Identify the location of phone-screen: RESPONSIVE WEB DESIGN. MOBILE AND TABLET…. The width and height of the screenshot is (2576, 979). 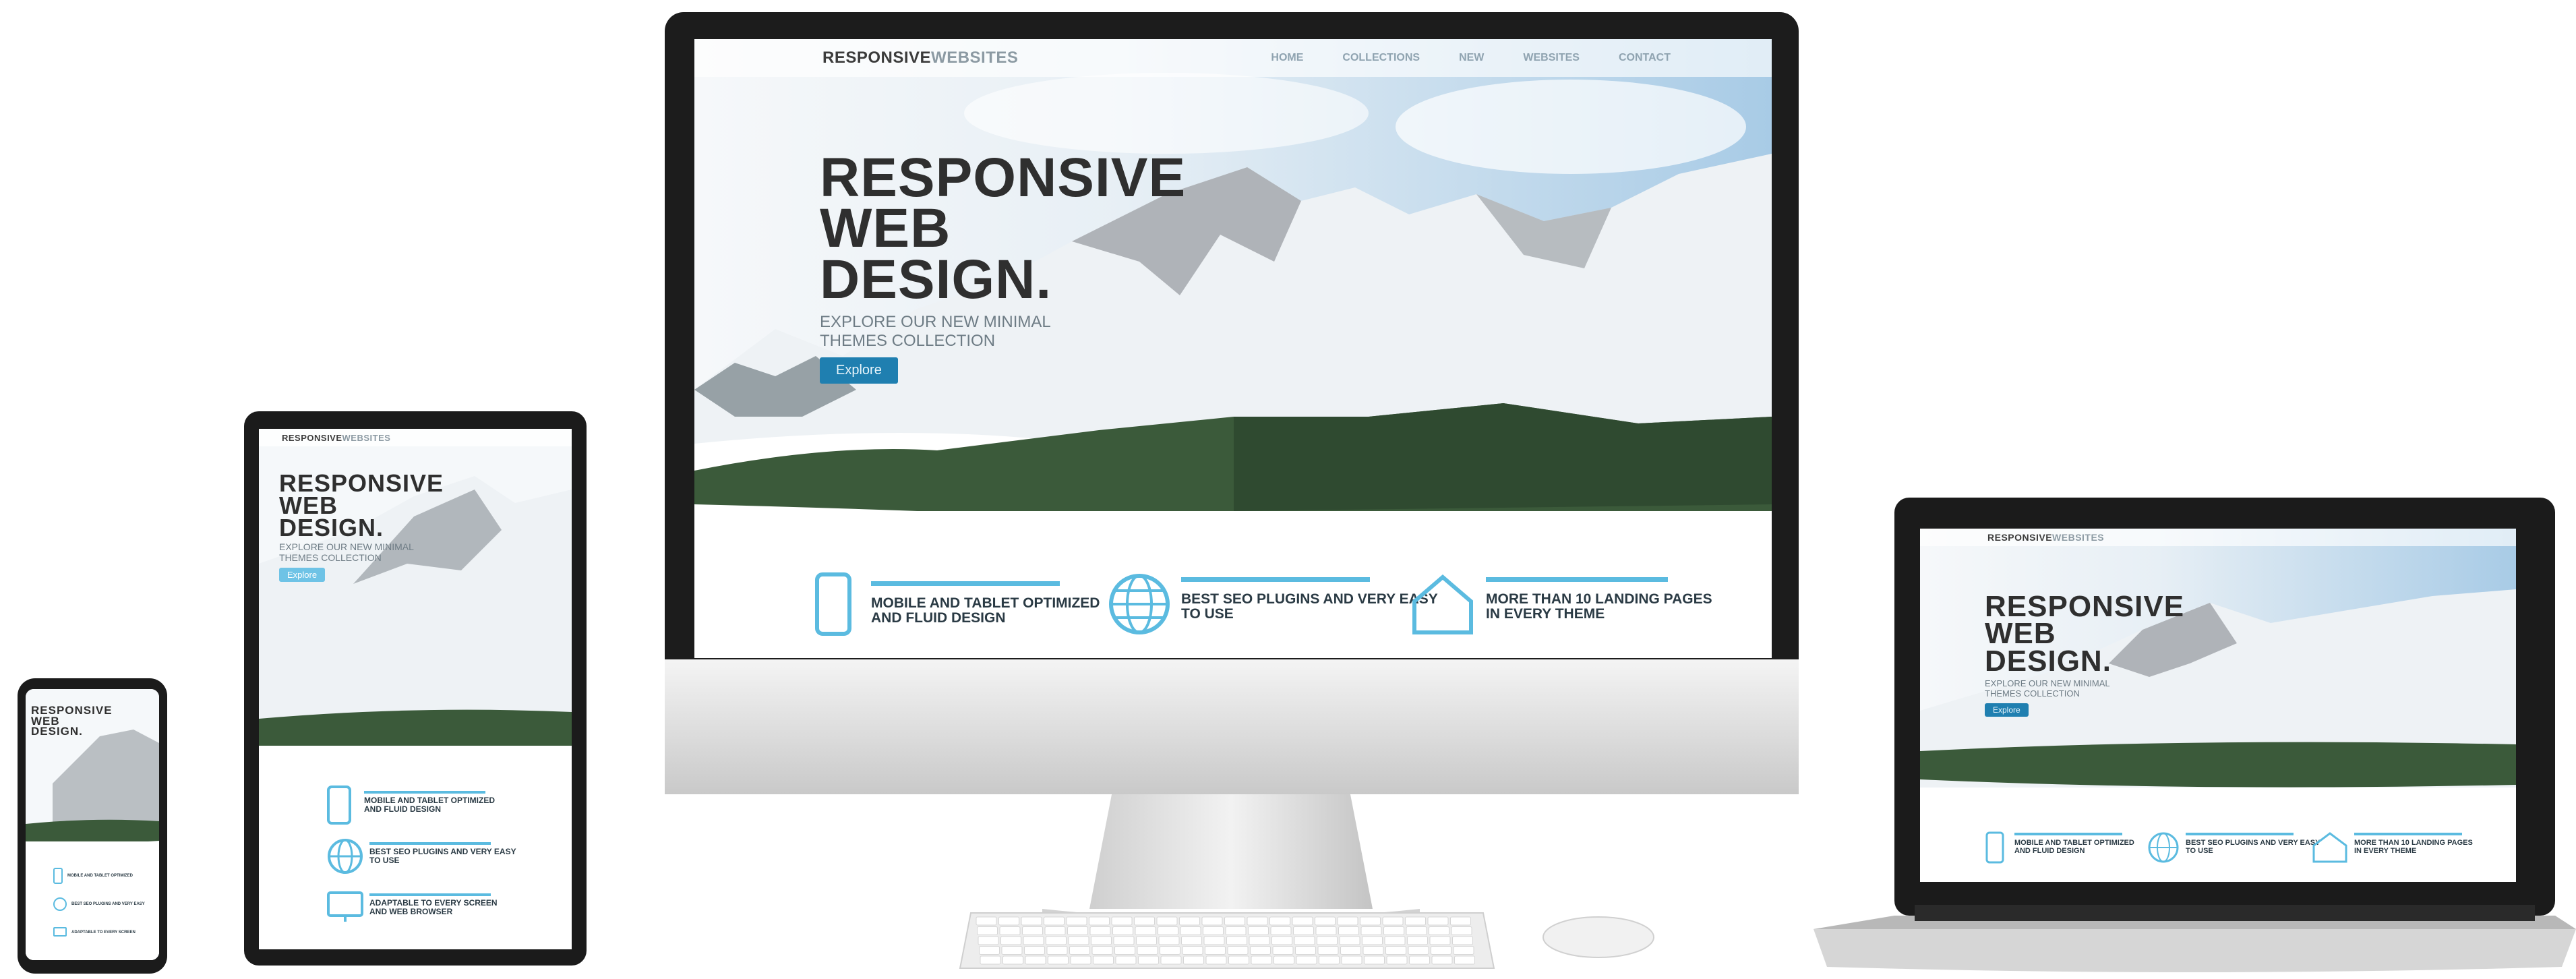
(92, 824).